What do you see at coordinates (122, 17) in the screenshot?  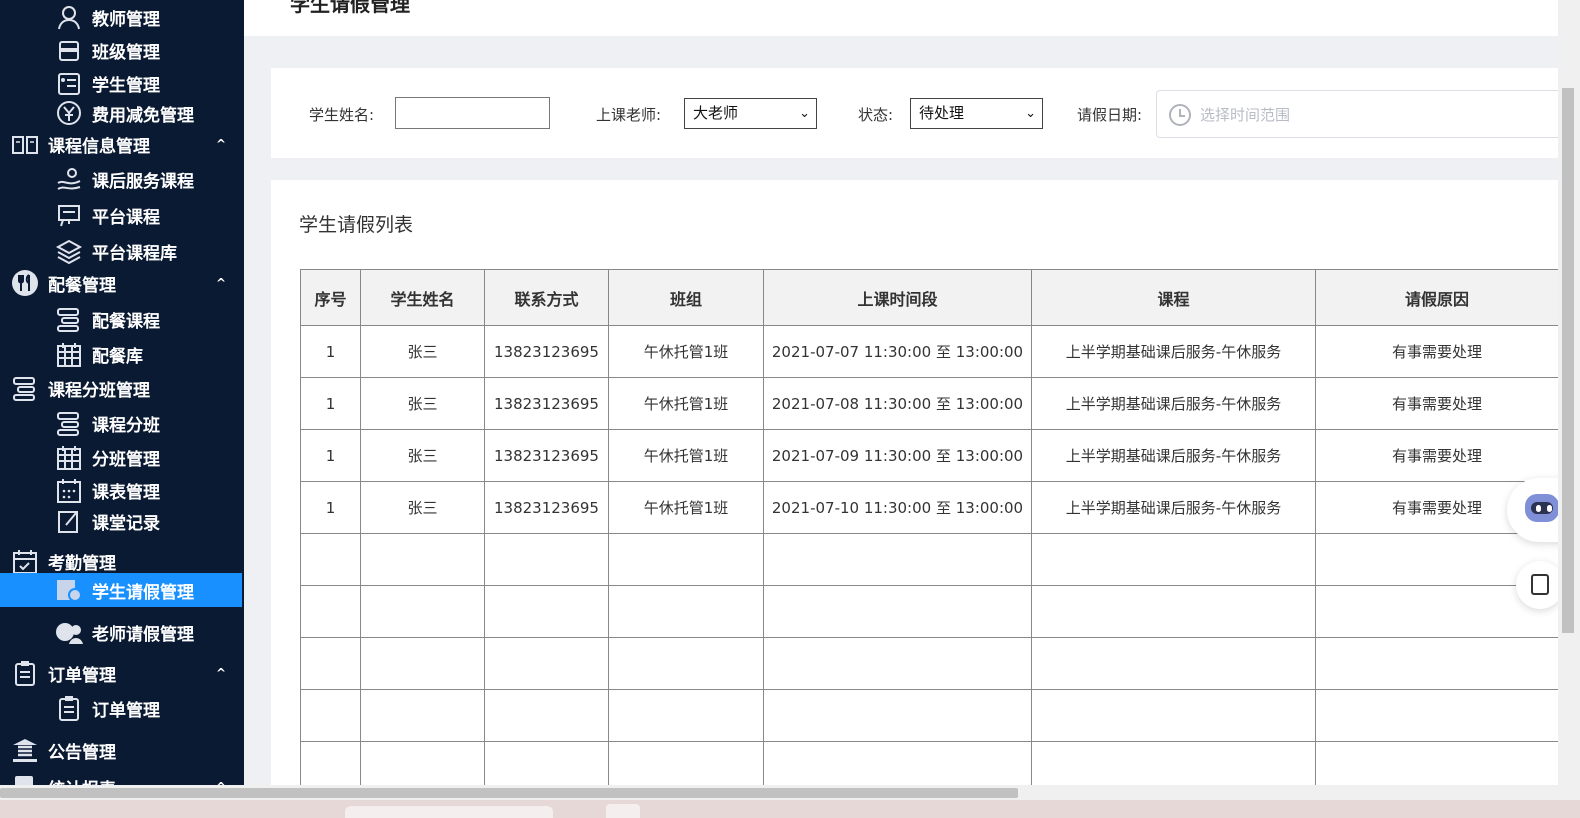 I see `sidebar-item: 教师管理` at bounding box center [122, 17].